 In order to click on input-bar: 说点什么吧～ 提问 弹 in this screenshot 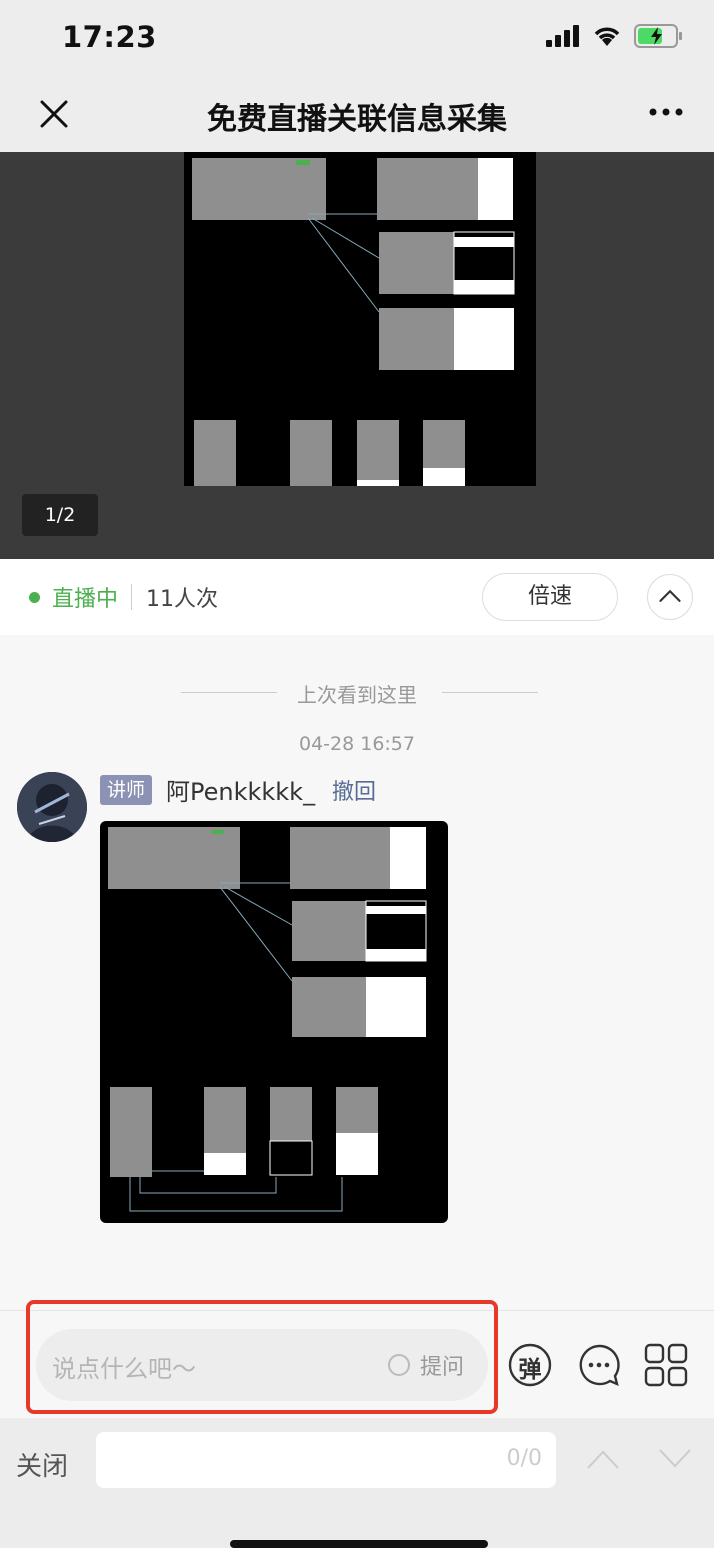, I will do `click(357, 1359)`.